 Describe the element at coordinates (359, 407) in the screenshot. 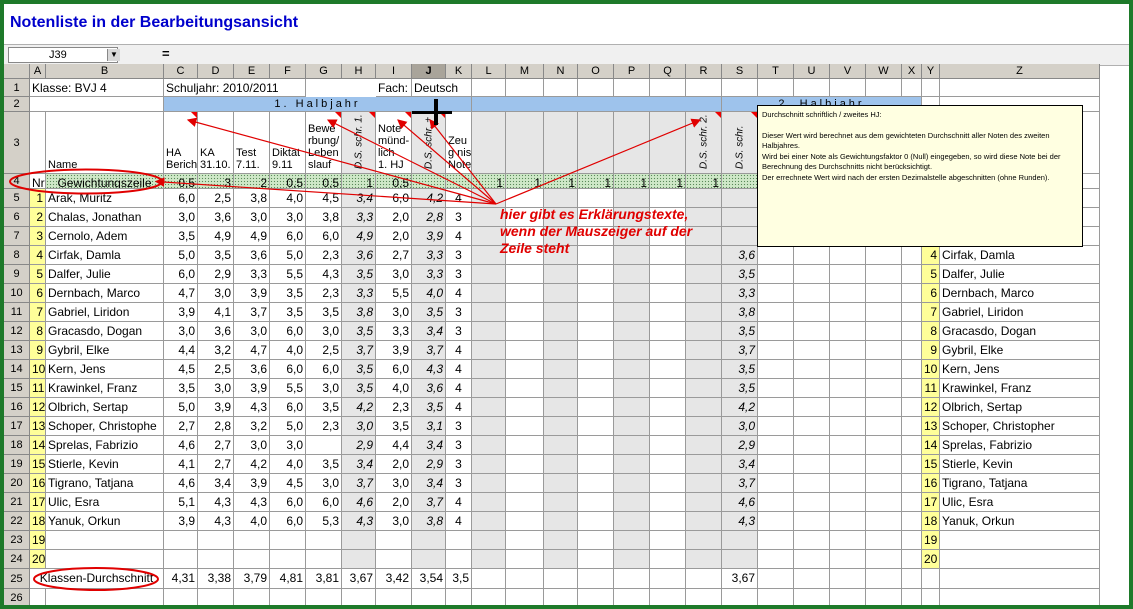

I see `grade-avg-cell: 4,2` at that location.